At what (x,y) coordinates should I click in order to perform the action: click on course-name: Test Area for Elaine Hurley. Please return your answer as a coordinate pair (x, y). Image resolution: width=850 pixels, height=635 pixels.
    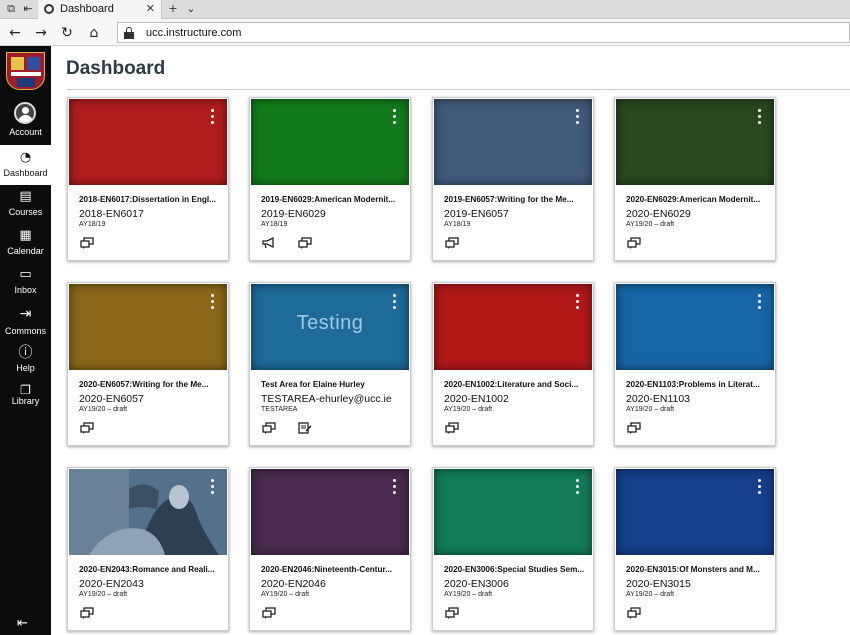
    Looking at the image, I should click on (332, 384).